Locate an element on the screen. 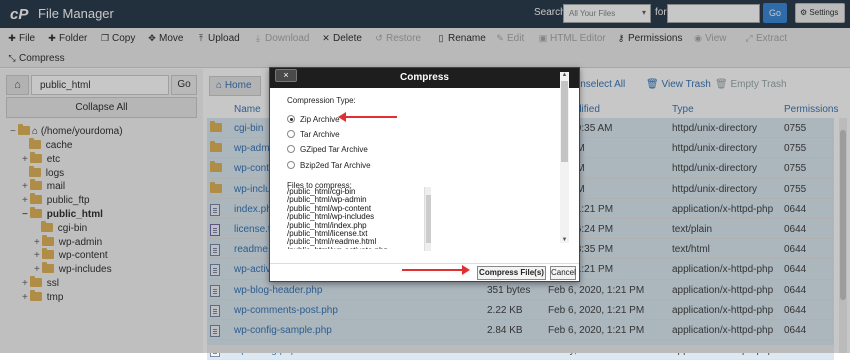 The image size is (850, 360). annotation-arrow-zip is located at coordinates (367, 117).